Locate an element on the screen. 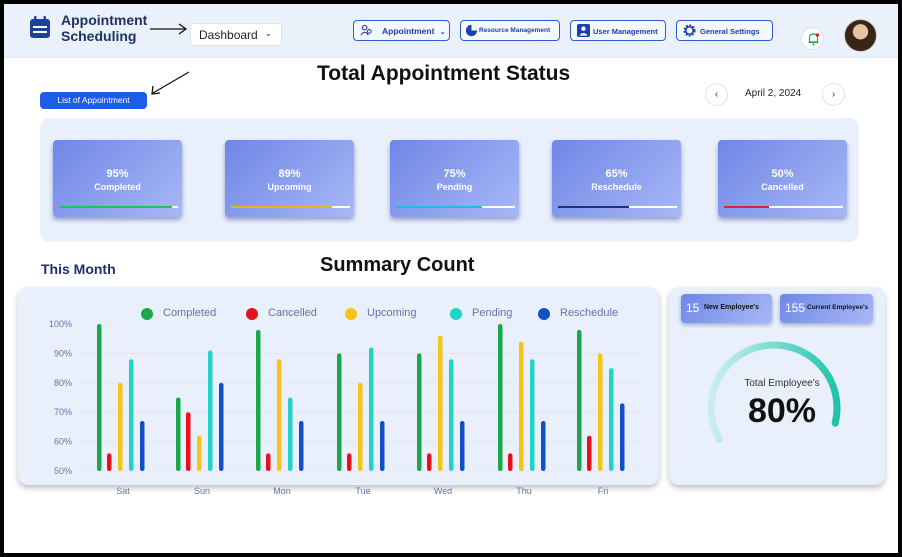  bar-cancelled-wed is located at coordinates (429, 462).